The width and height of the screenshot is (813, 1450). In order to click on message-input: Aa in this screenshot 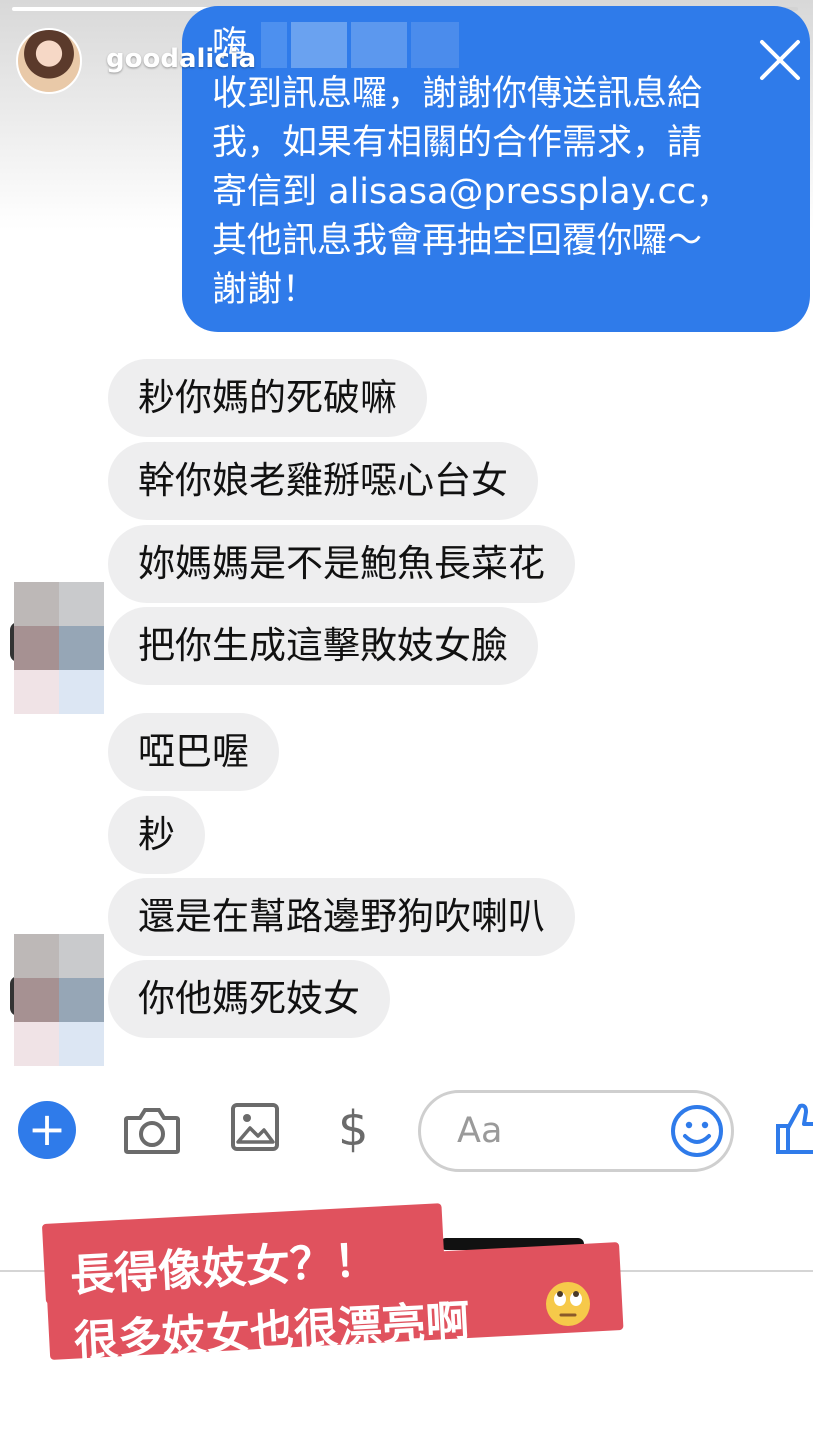, I will do `click(576, 1131)`.